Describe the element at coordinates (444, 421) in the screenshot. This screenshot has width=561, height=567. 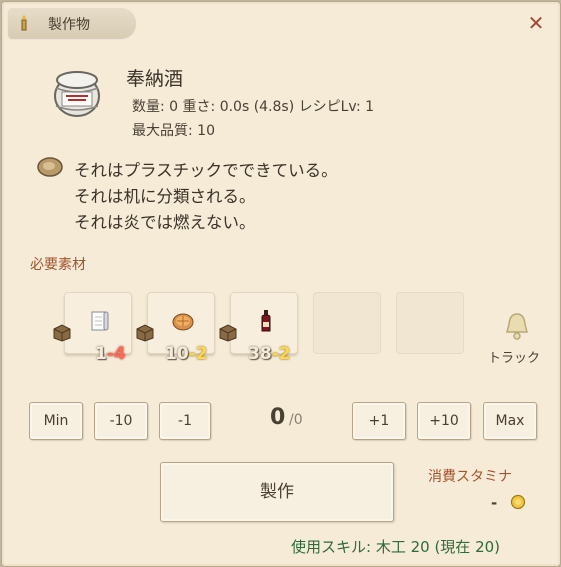
I see `plus-10-button: +10` at that location.